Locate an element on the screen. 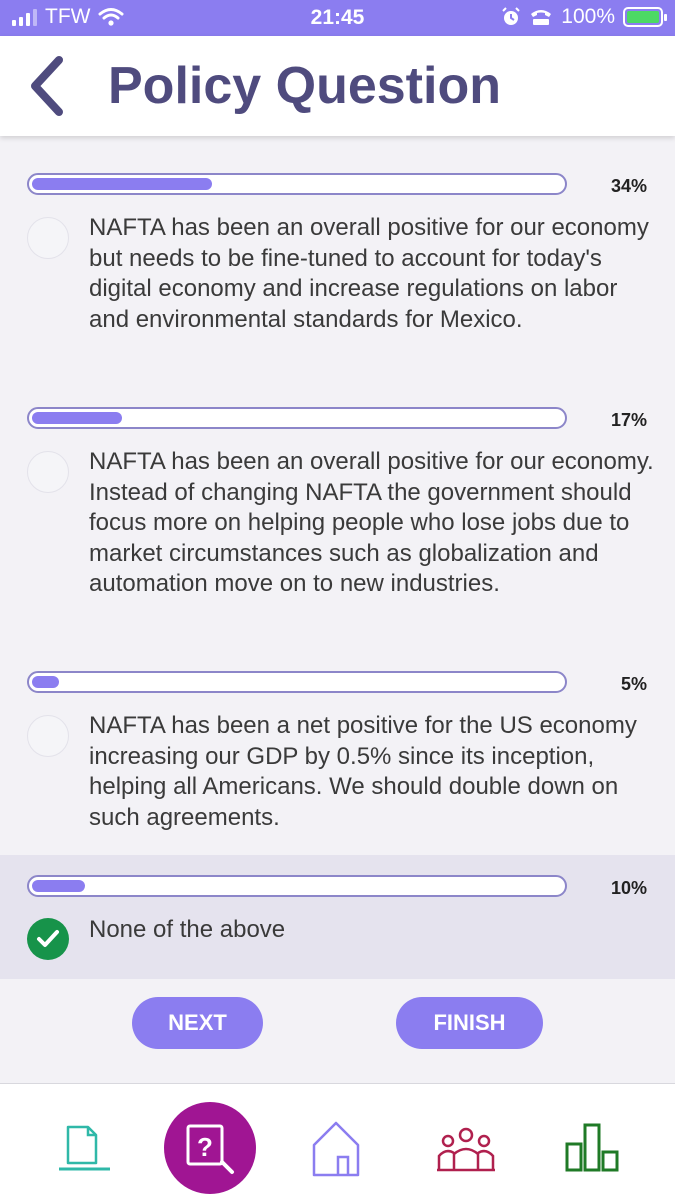  next-button: NEXT is located at coordinates (197, 1023).